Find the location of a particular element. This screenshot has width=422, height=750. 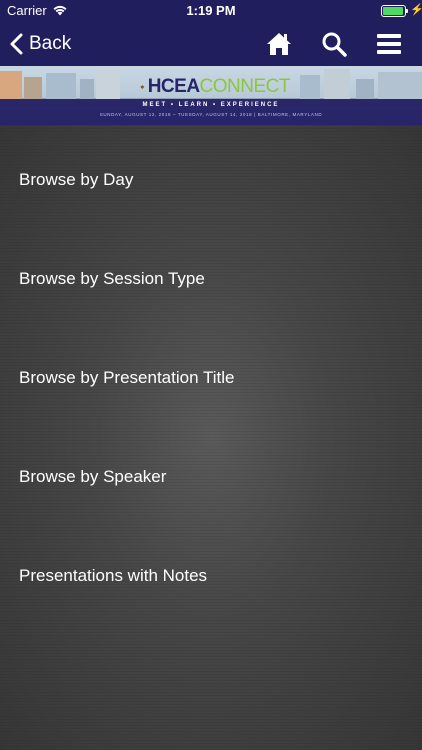

battery-nub is located at coordinates (407, 11).